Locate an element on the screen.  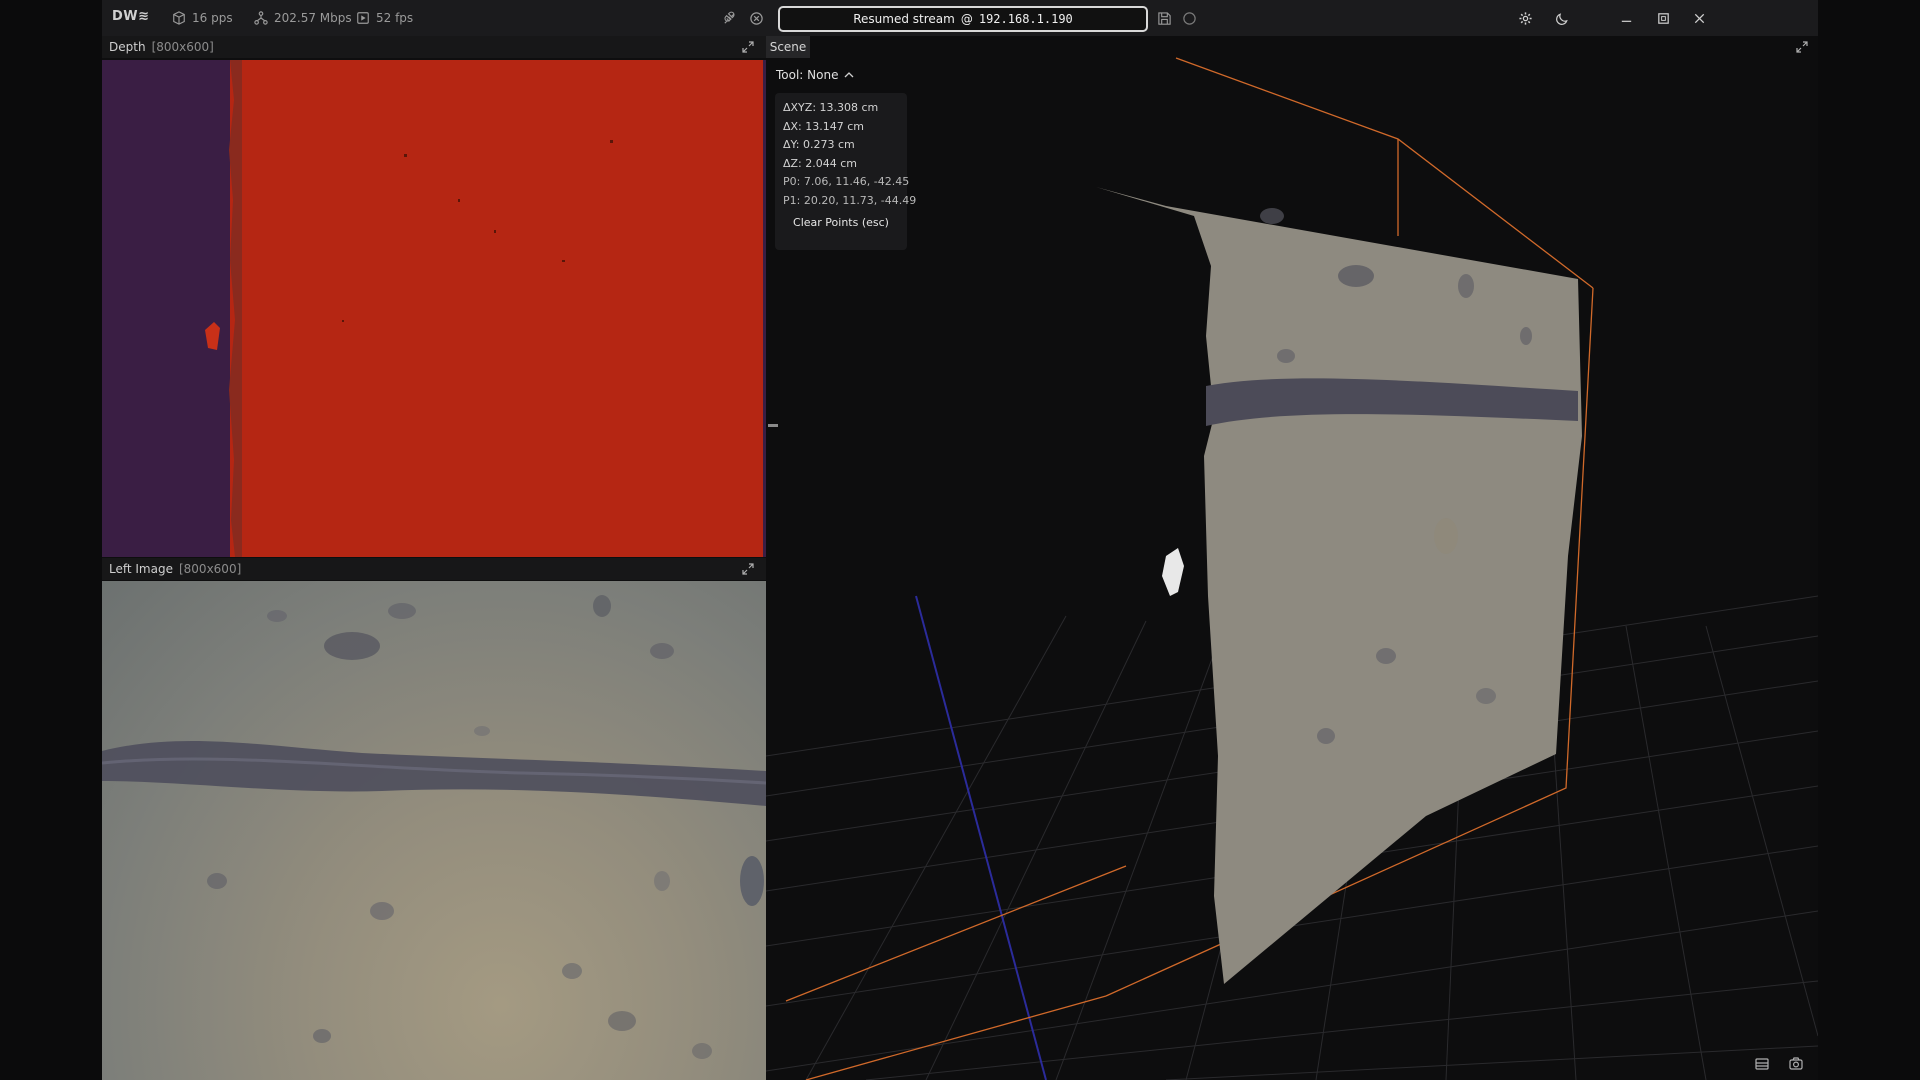
chevron-up-icon is located at coordinates (849, 75).